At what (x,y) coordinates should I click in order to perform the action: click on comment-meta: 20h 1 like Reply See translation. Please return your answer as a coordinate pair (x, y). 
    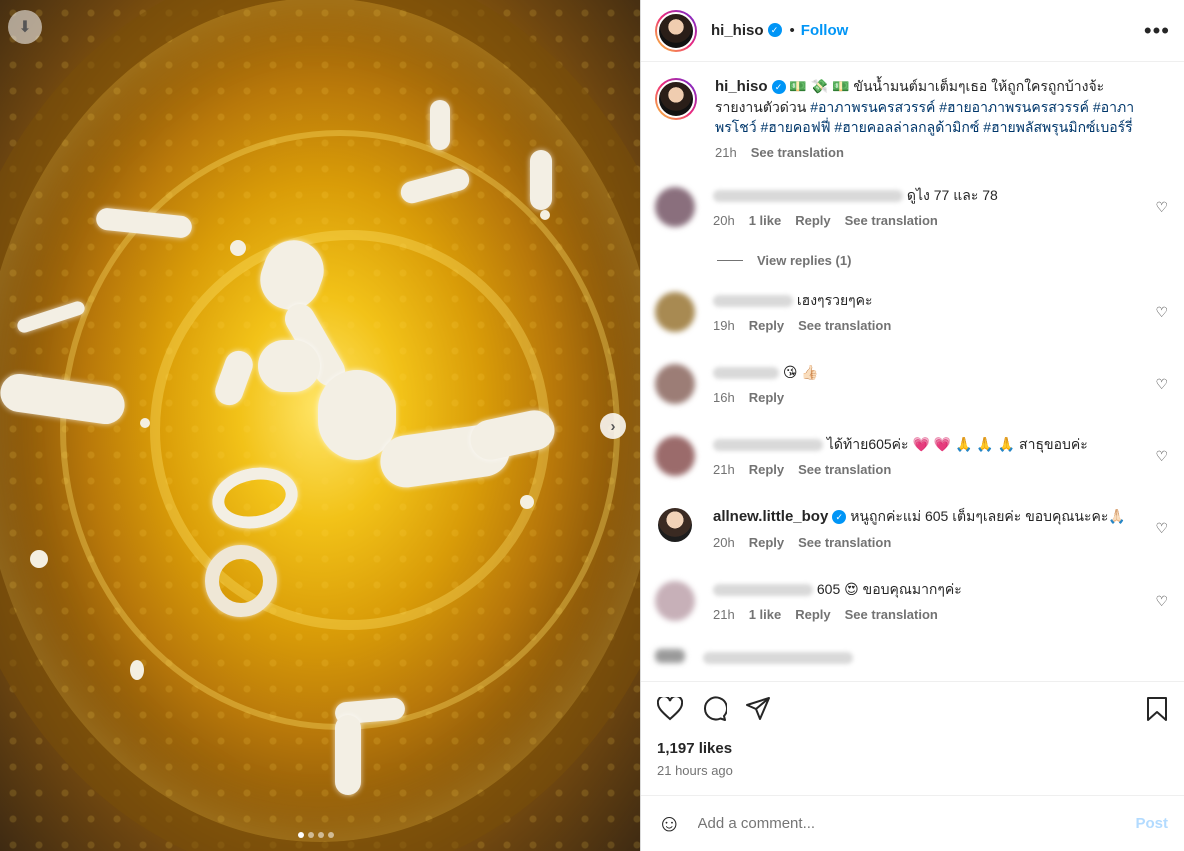
    Looking at the image, I should click on (929, 221).